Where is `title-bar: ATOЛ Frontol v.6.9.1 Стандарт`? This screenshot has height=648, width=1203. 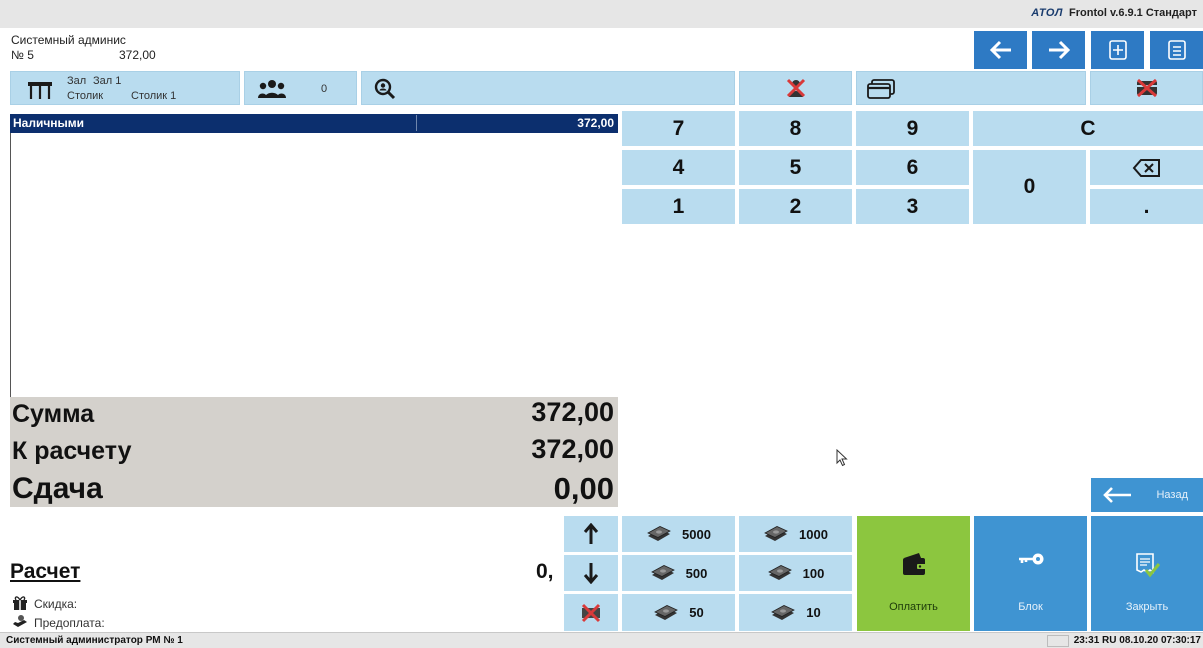 title-bar: ATOЛ Frontol v.6.9.1 Стандарт is located at coordinates (601, 14).